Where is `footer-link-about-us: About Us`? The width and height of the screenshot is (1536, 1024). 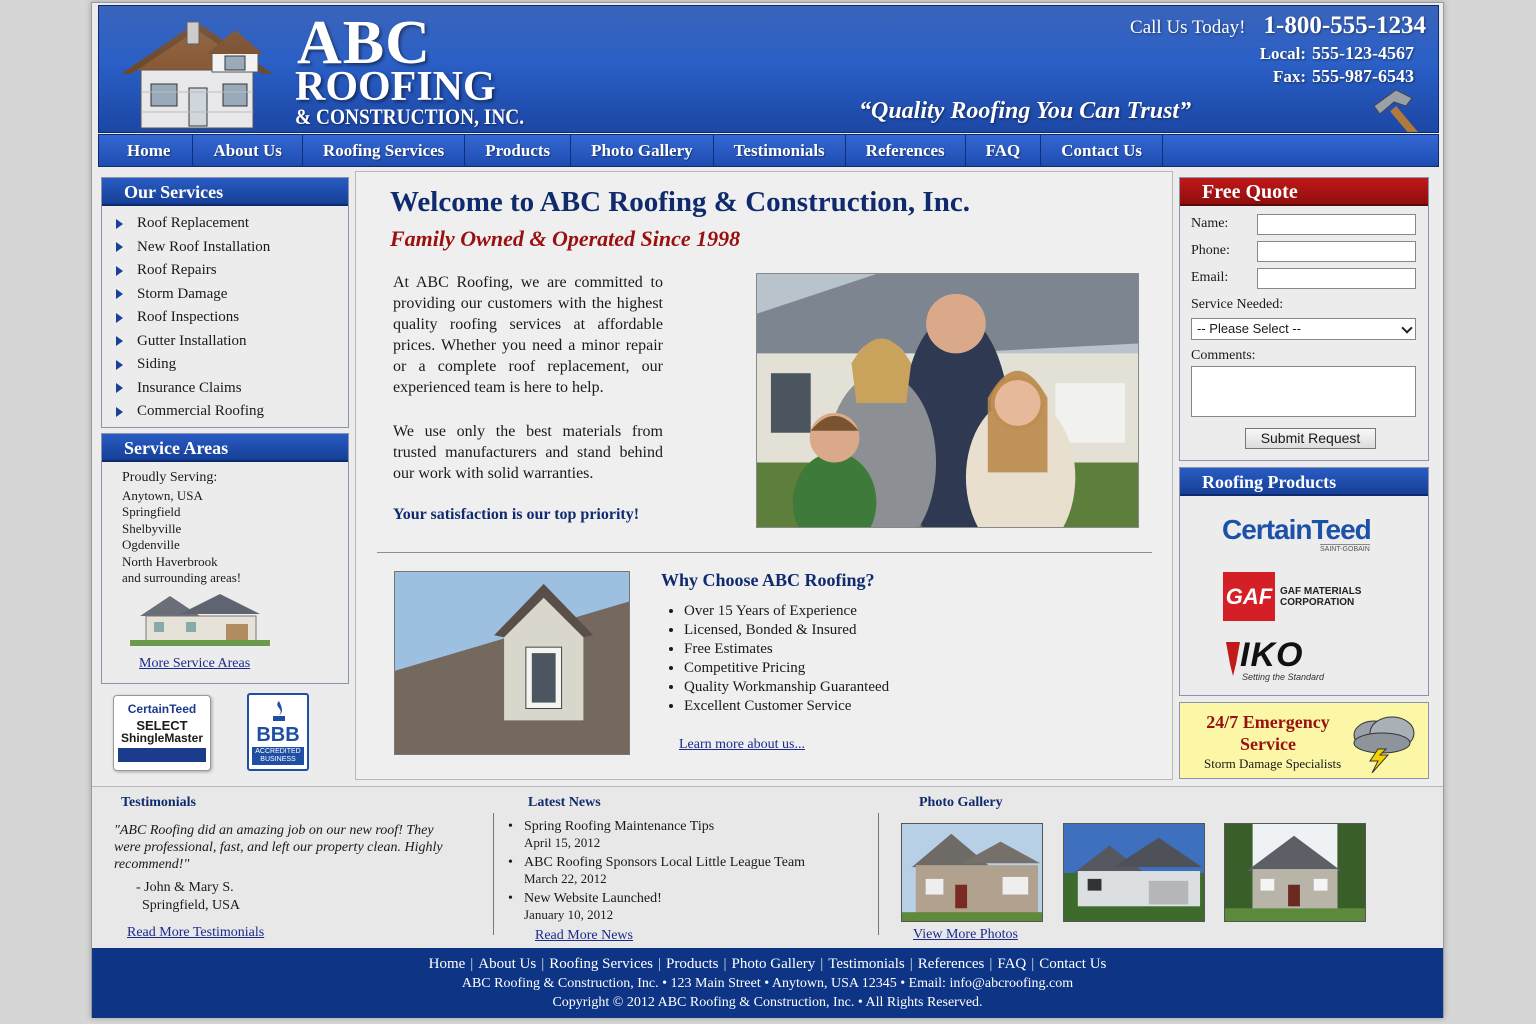
footer-link-about-us: About Us is located at coordinates (507, 964).